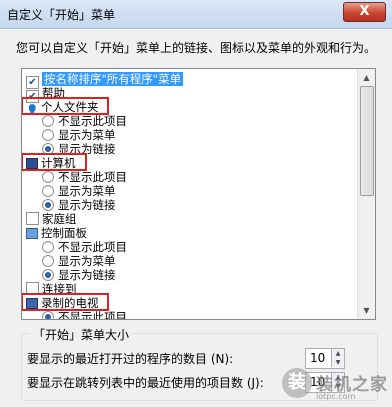 The image size is (392, 407). I want to click on jump-list-items-label: 要显示在跳转列表中的最近使用的项目数 (J):, so click(145, 383).